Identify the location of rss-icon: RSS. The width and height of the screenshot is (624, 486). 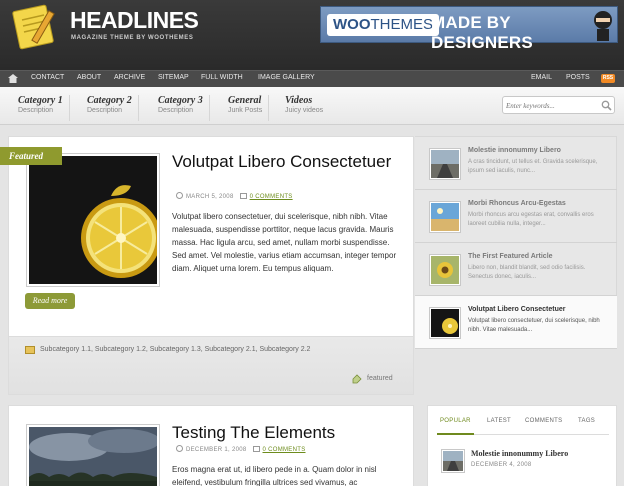
(608, 78).